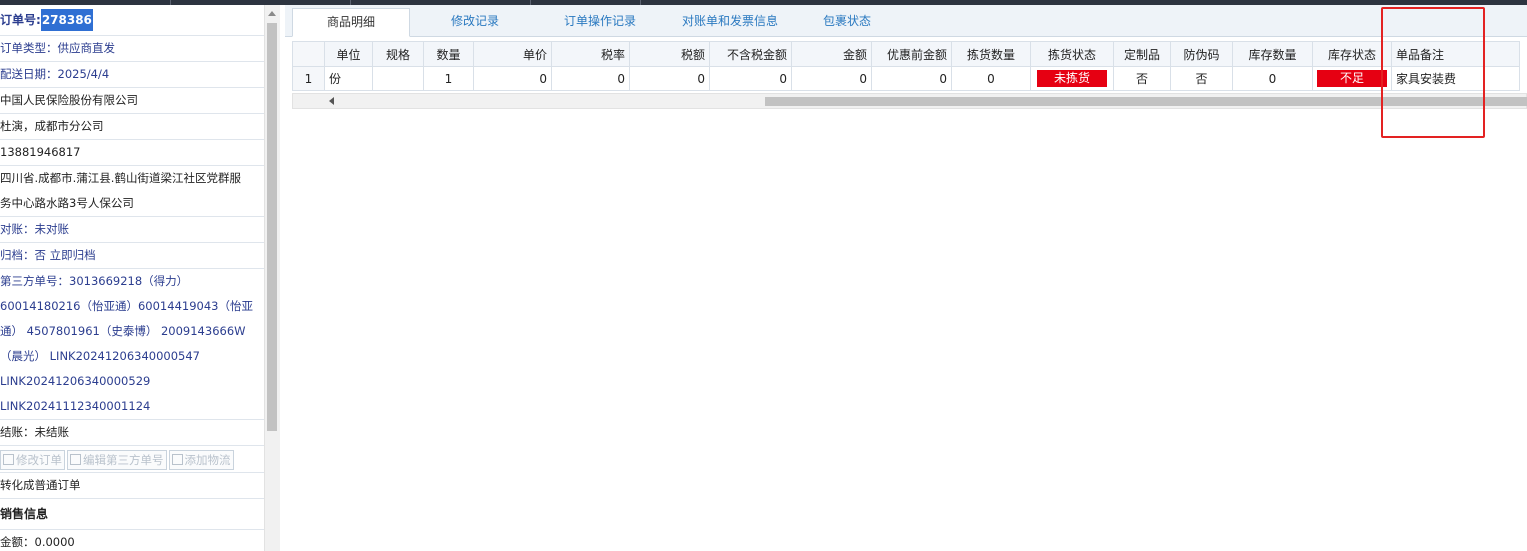 This screenshot has width=1527, height=551. Describe the element at coordinates (75, 381) in the screenshot. I see `third-party-no-line-5: LINK20241206340000529` at that location.